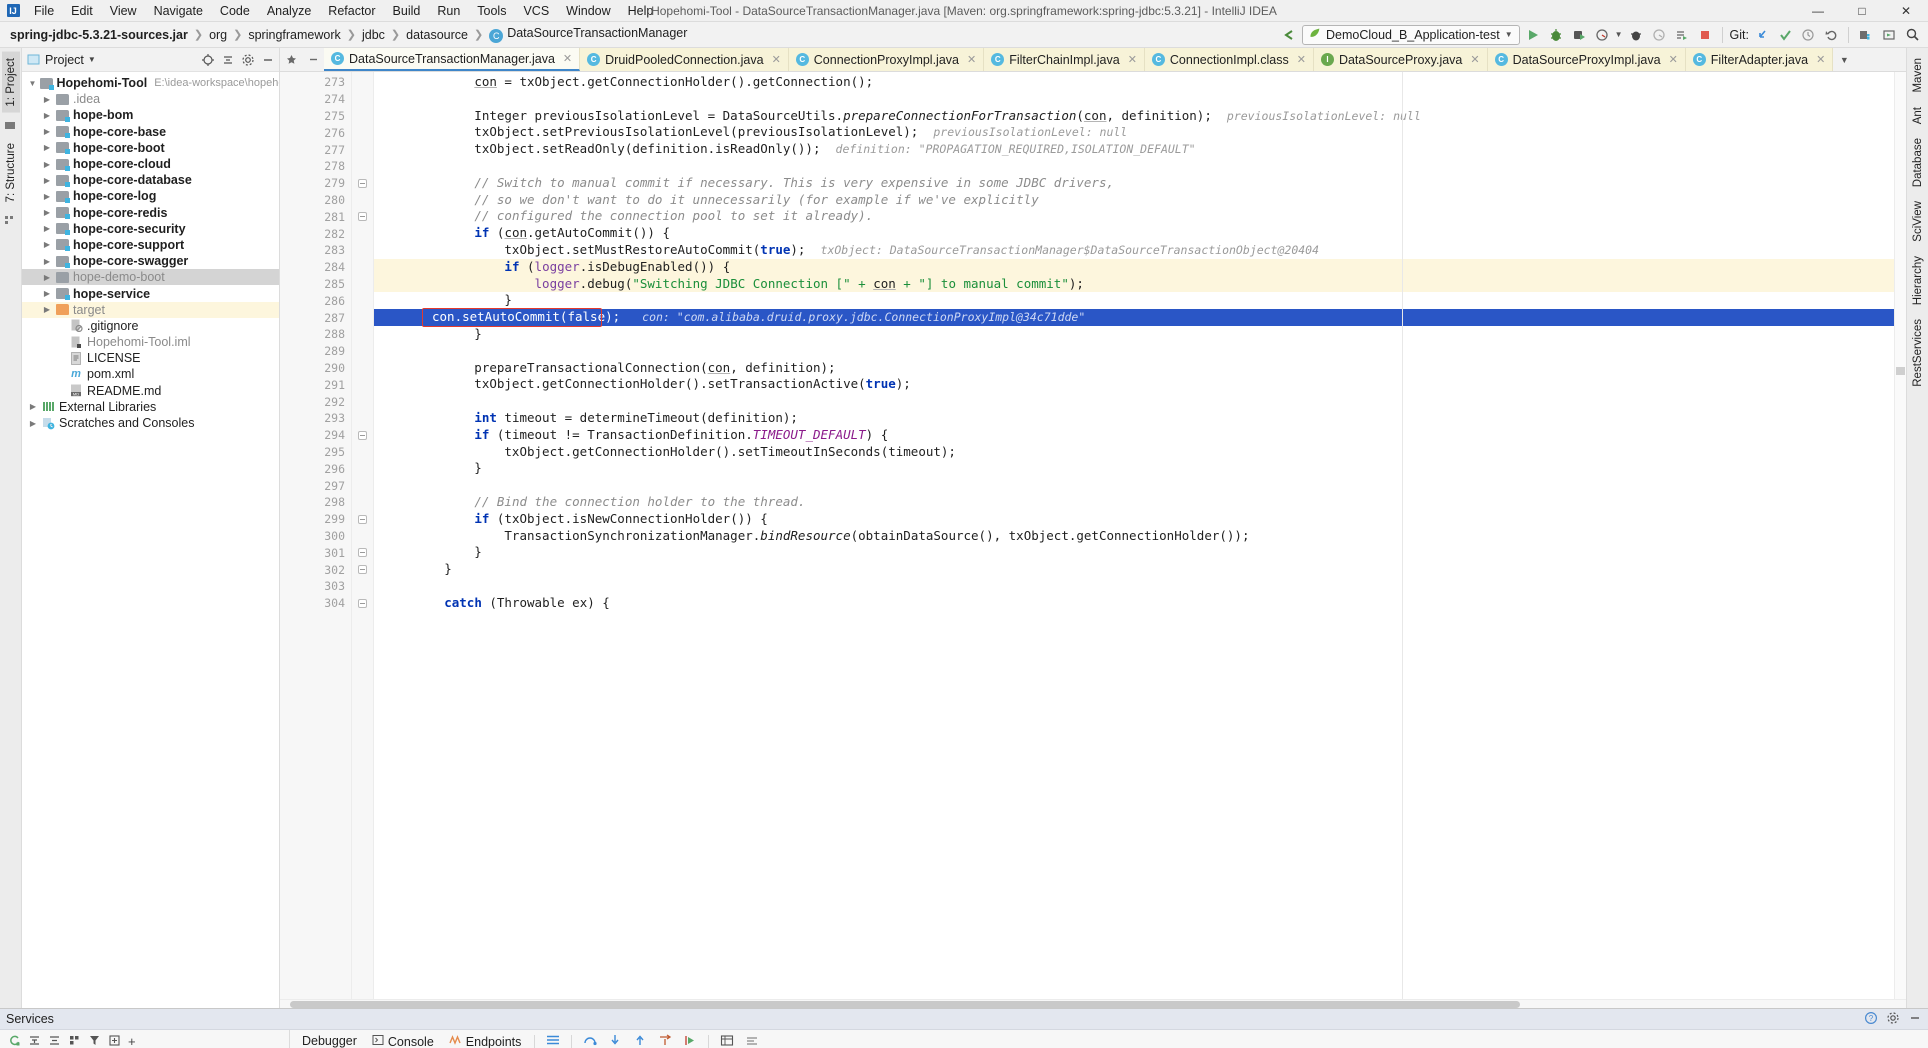 This screenshot has height=1048, width=1928. What do you see at coordinates (1140, 603) in the screenshot?
I see `code-line: catch (Throwable ex) {` at bounding box center [1140, 603].